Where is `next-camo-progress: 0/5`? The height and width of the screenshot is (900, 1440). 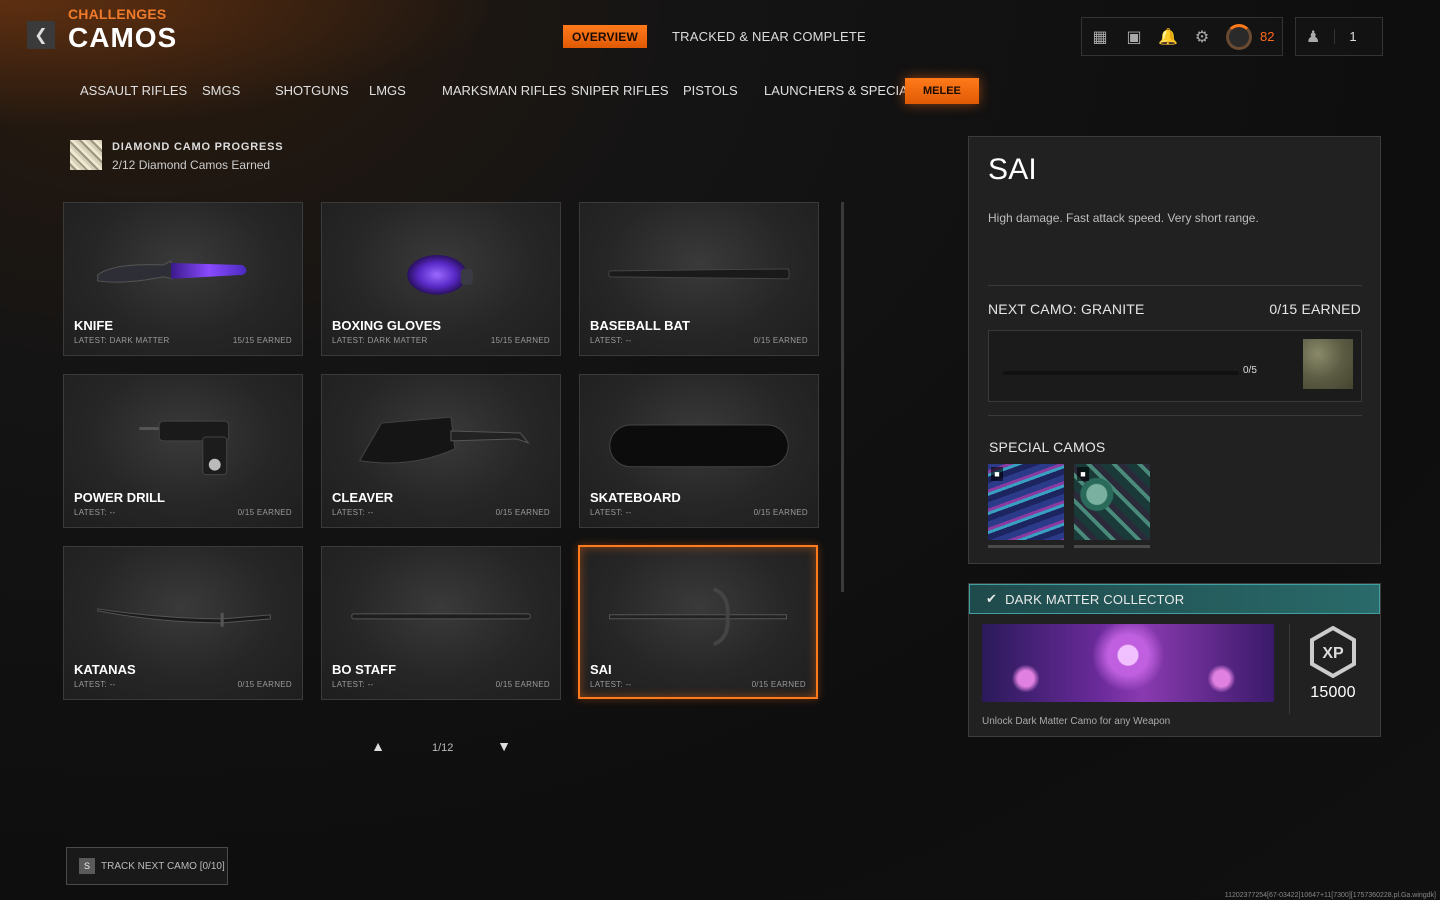 next-camo-progress: 0/5 is located at coordinates (1175, 366).